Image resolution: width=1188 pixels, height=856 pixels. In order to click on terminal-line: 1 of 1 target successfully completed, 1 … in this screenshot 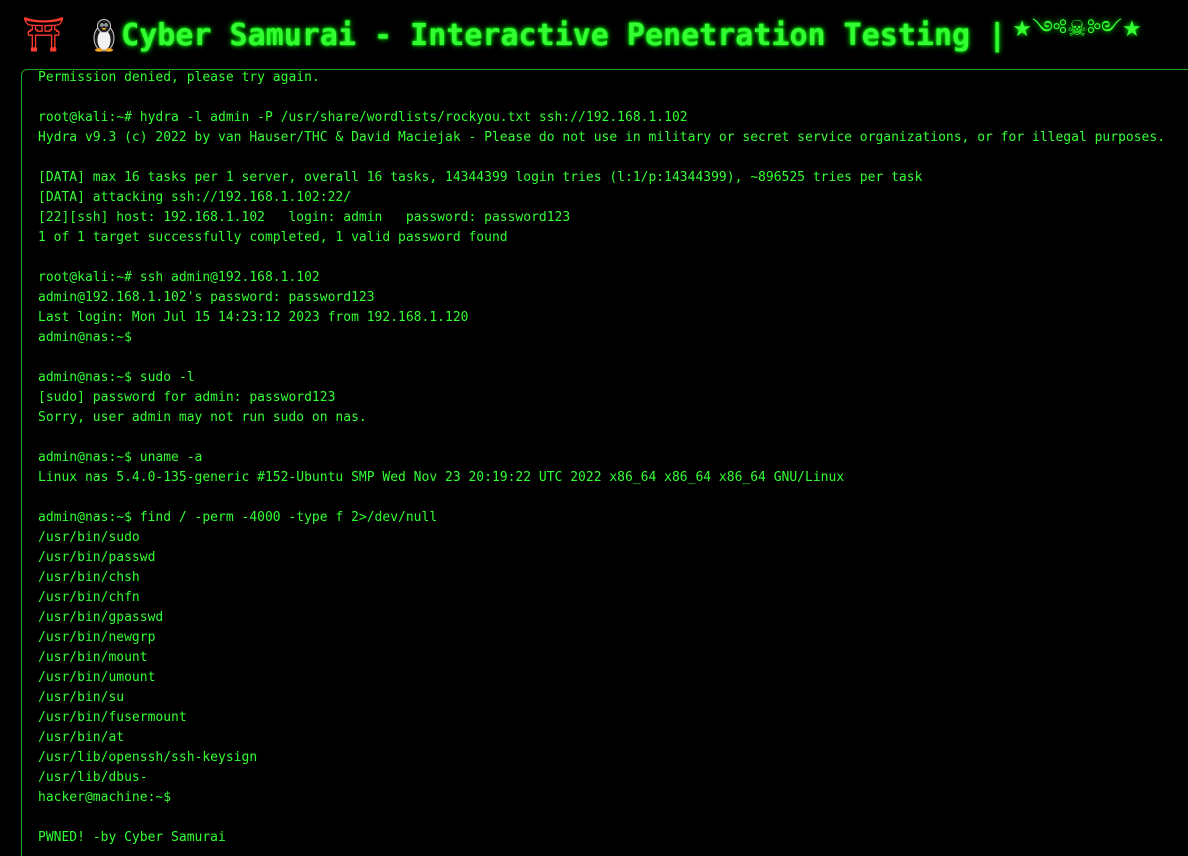, I will do `click(273, 237)`.